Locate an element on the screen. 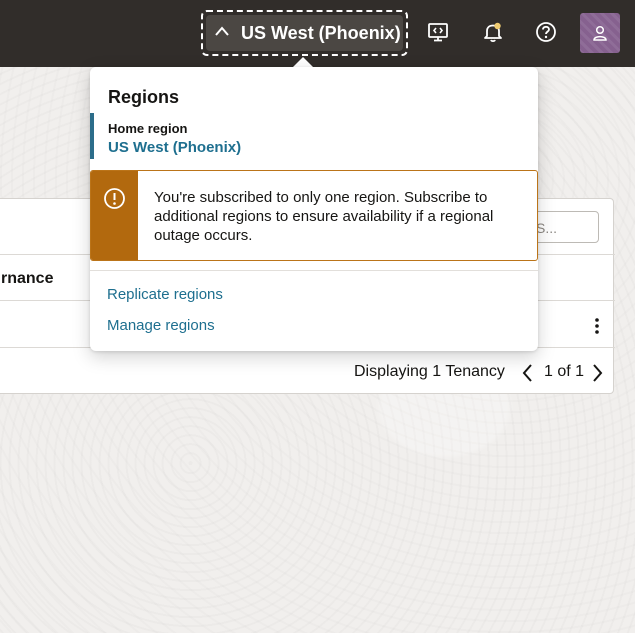  notification-dot is located at coordinates (497, 26).